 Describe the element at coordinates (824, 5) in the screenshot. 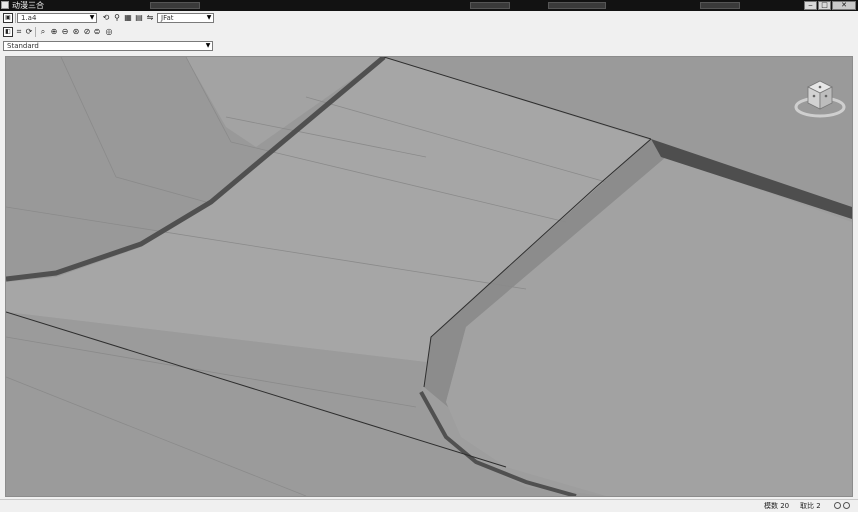

I see `maximize-button: □` at that location.